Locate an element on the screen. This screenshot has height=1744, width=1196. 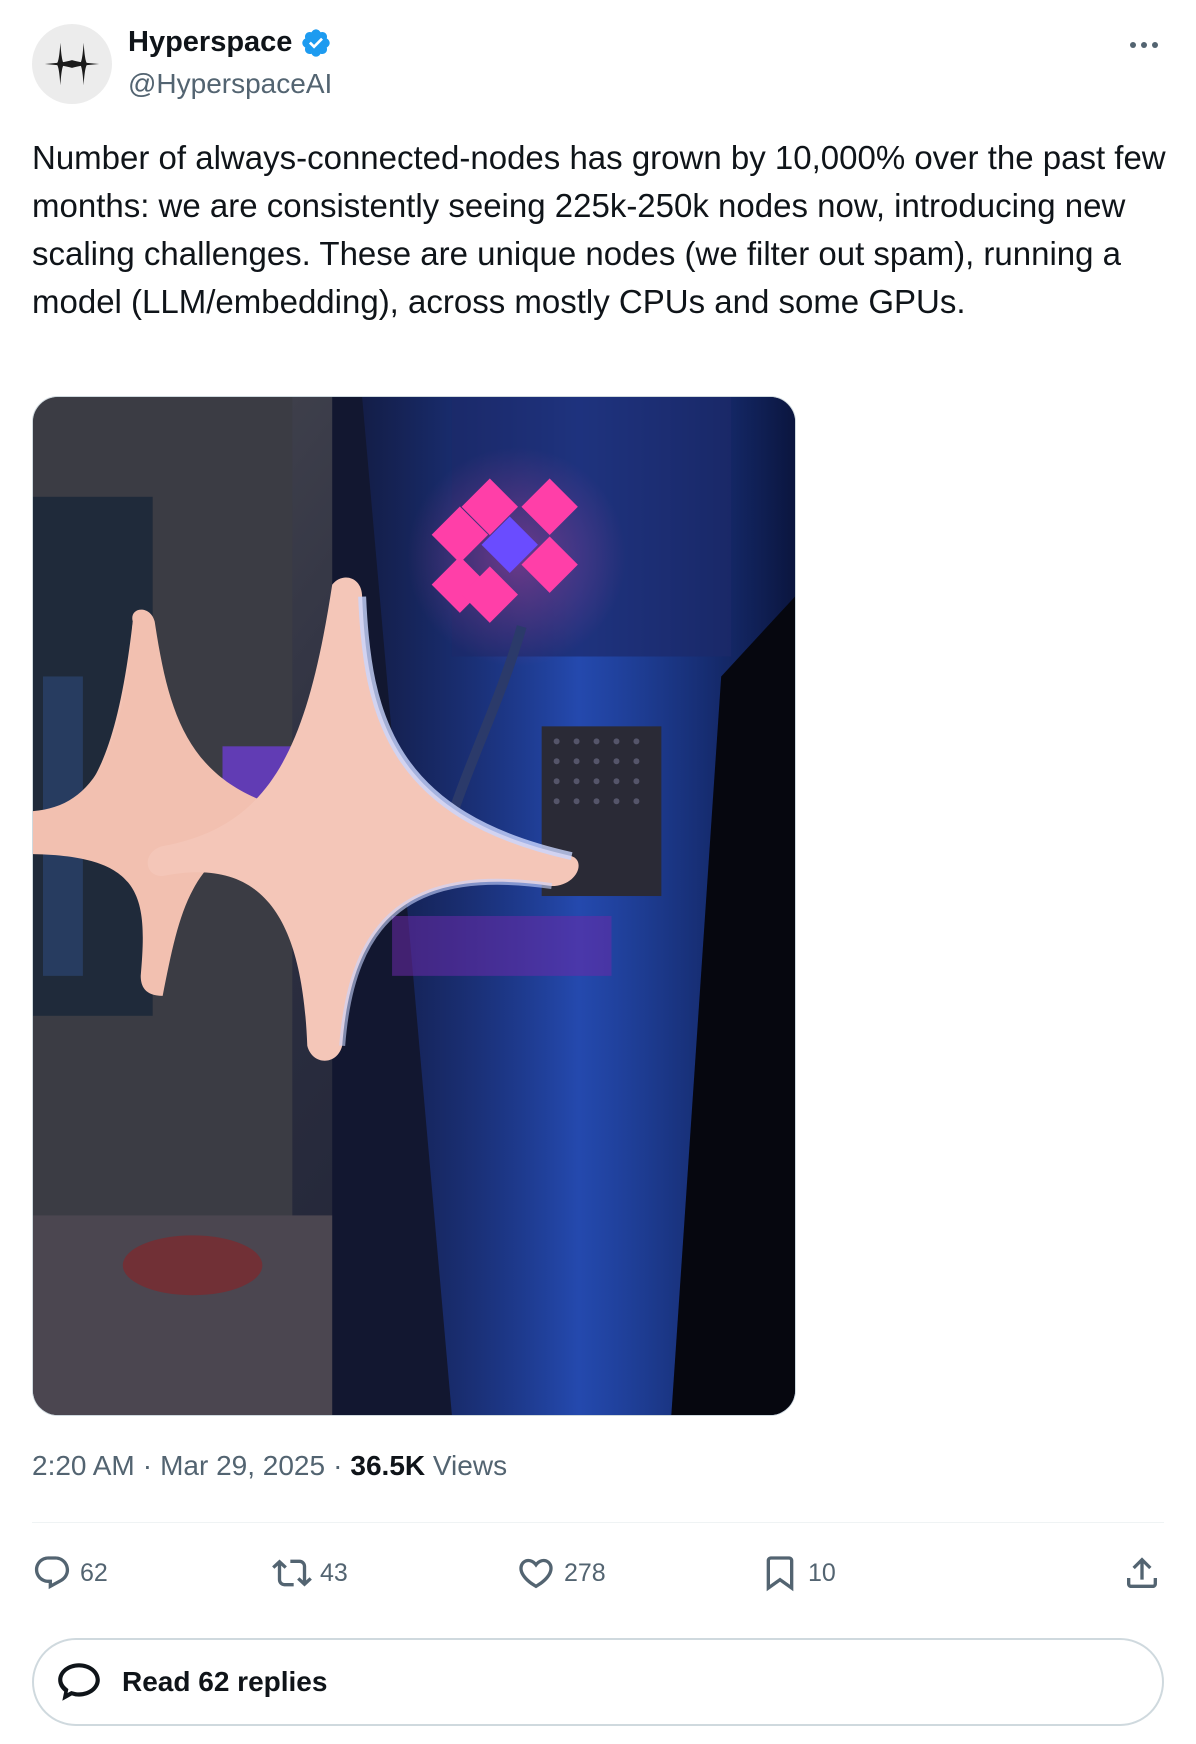
heart-icon is located at coordinates (536, 1573).